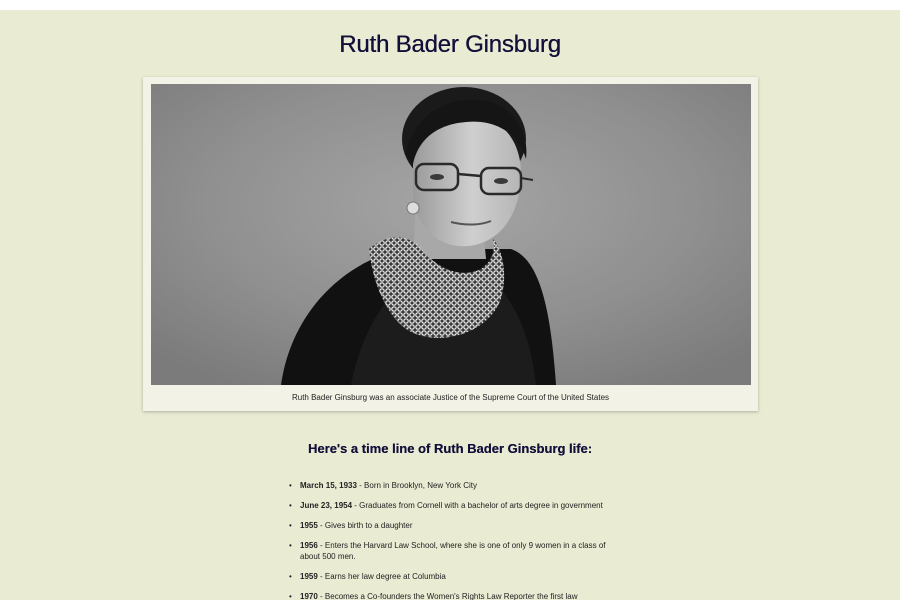 The image size is (900, 600). I want to click on timeline-date: 1955, so click(309, 525).